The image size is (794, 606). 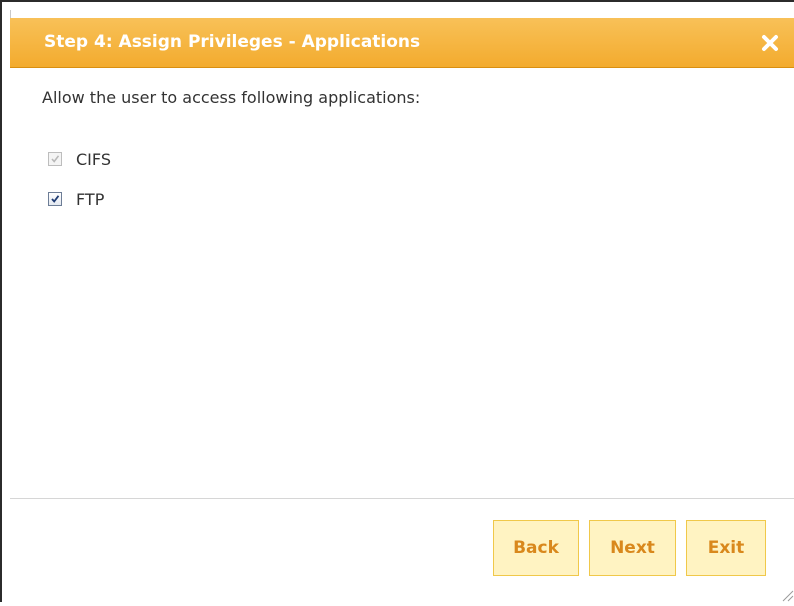 What do you see at coordinates (90, 199) in the screenshot?
I see `ftp-label: FTP` at bounding box center [90, 199].